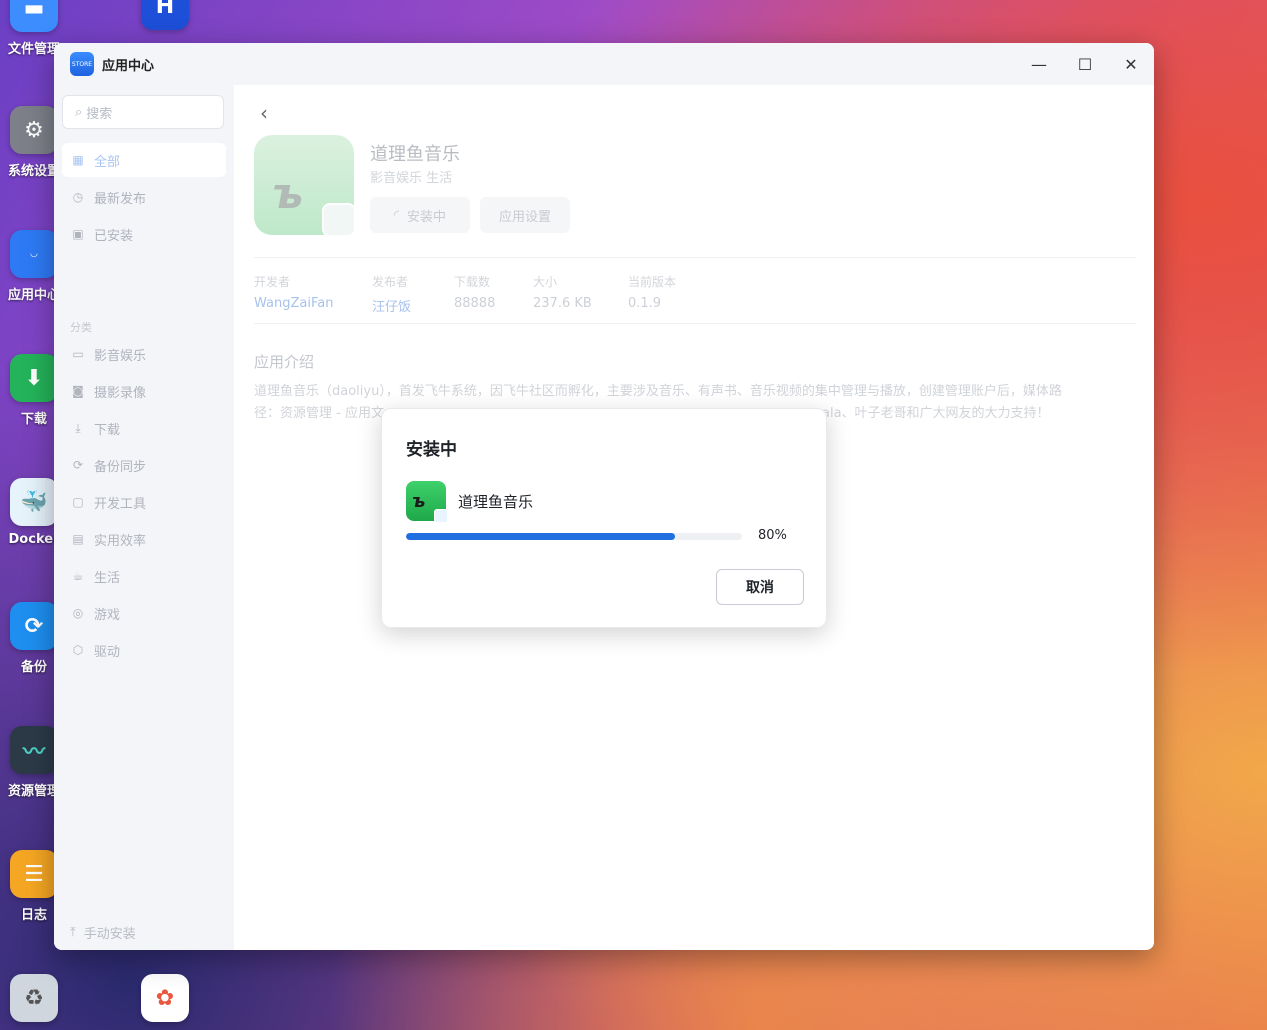 This screenshot has height=1030, width=1267. Describe the element at coordinates (34, 16) in the screenshot. I see `folder-icon: ▬` at that location.